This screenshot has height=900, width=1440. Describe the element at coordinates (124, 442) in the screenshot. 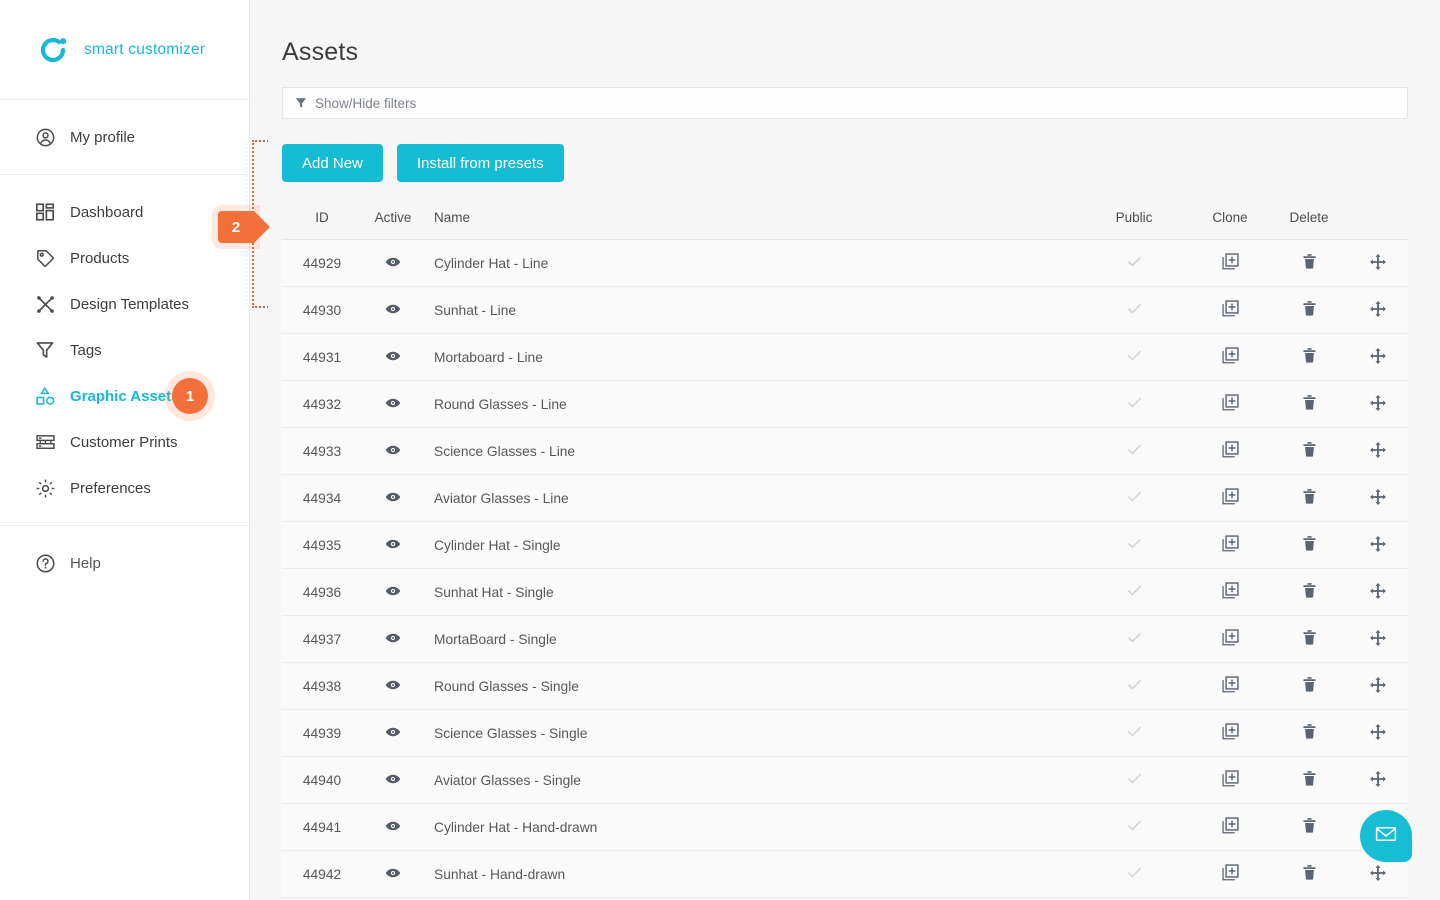

I see `sidebar-item-customer-prints: Customer Prints` at that location.